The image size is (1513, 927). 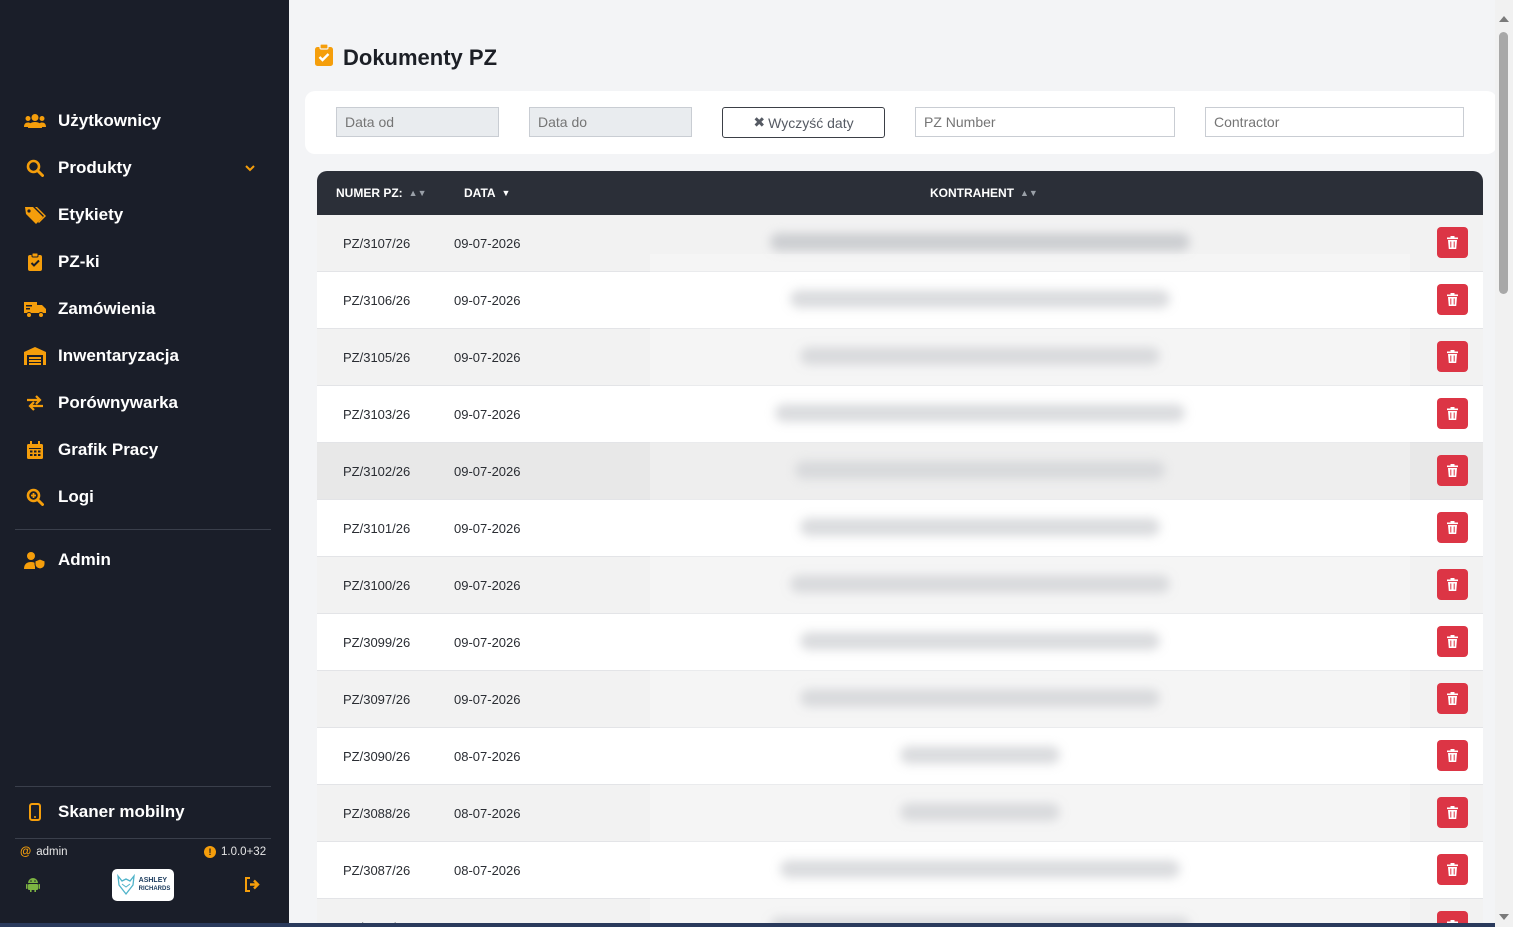 I want to click on column-header-label: KONTRAHENT, so click(x=972, y=193).